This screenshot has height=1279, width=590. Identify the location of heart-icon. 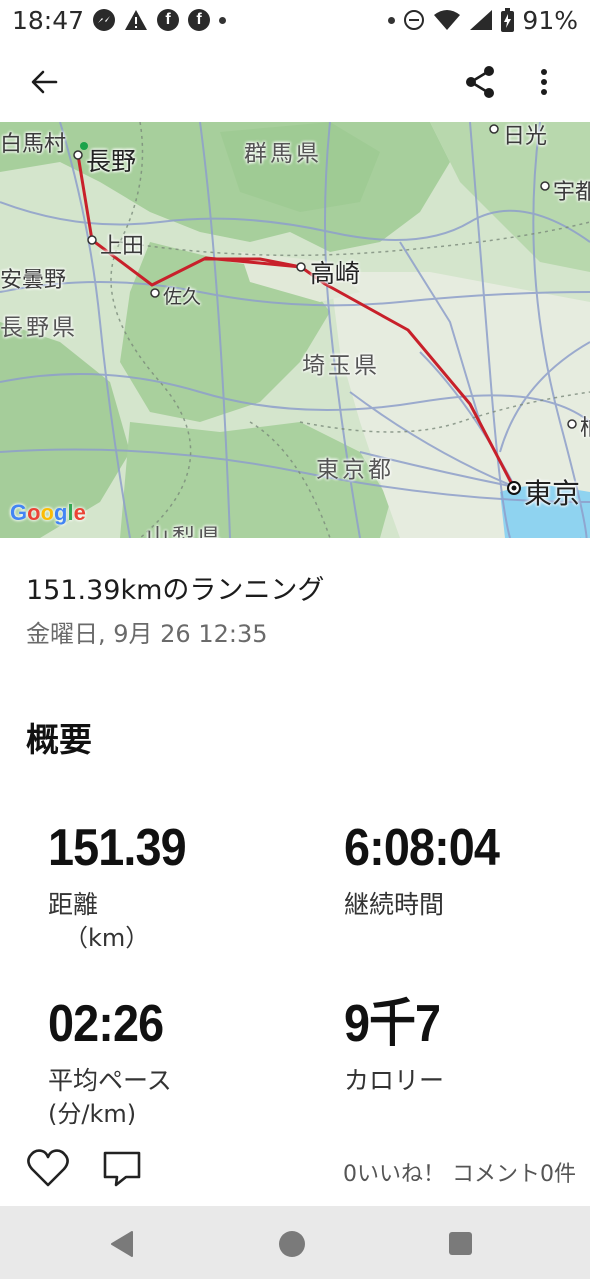
(48, 1168).